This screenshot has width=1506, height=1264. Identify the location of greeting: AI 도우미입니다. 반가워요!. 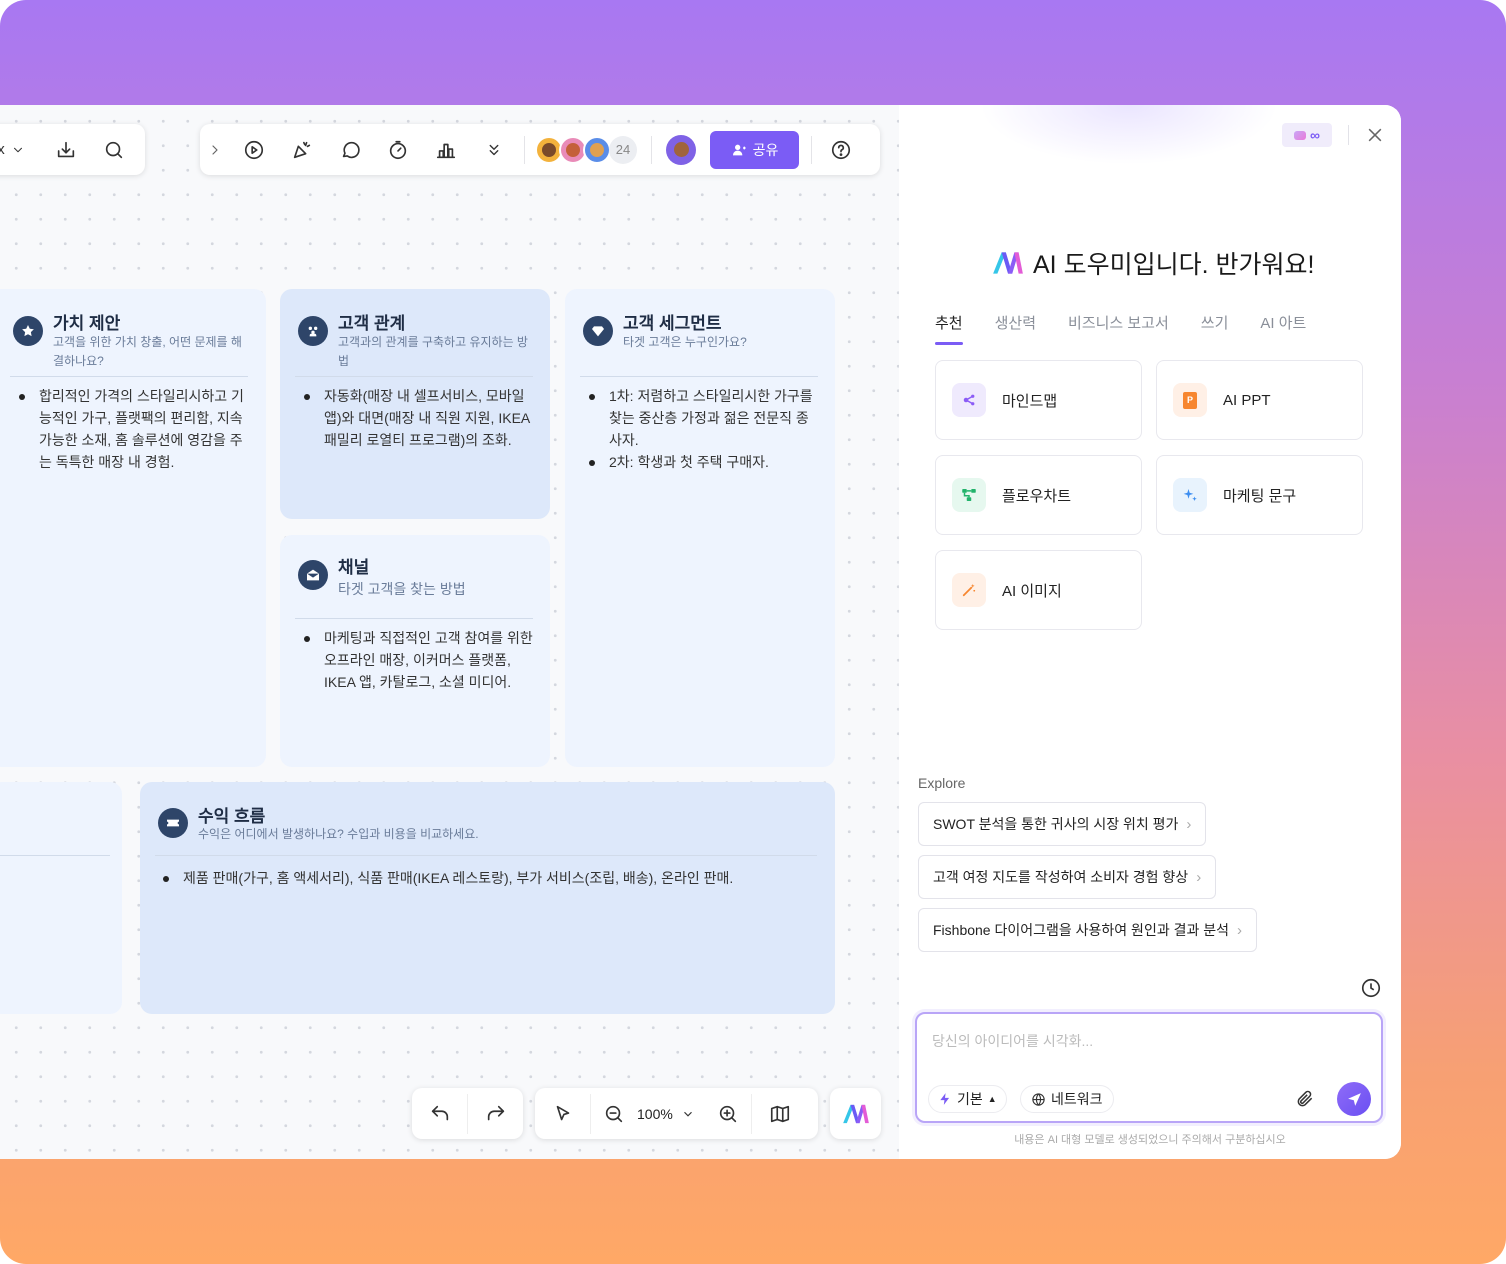
(1152, 263).